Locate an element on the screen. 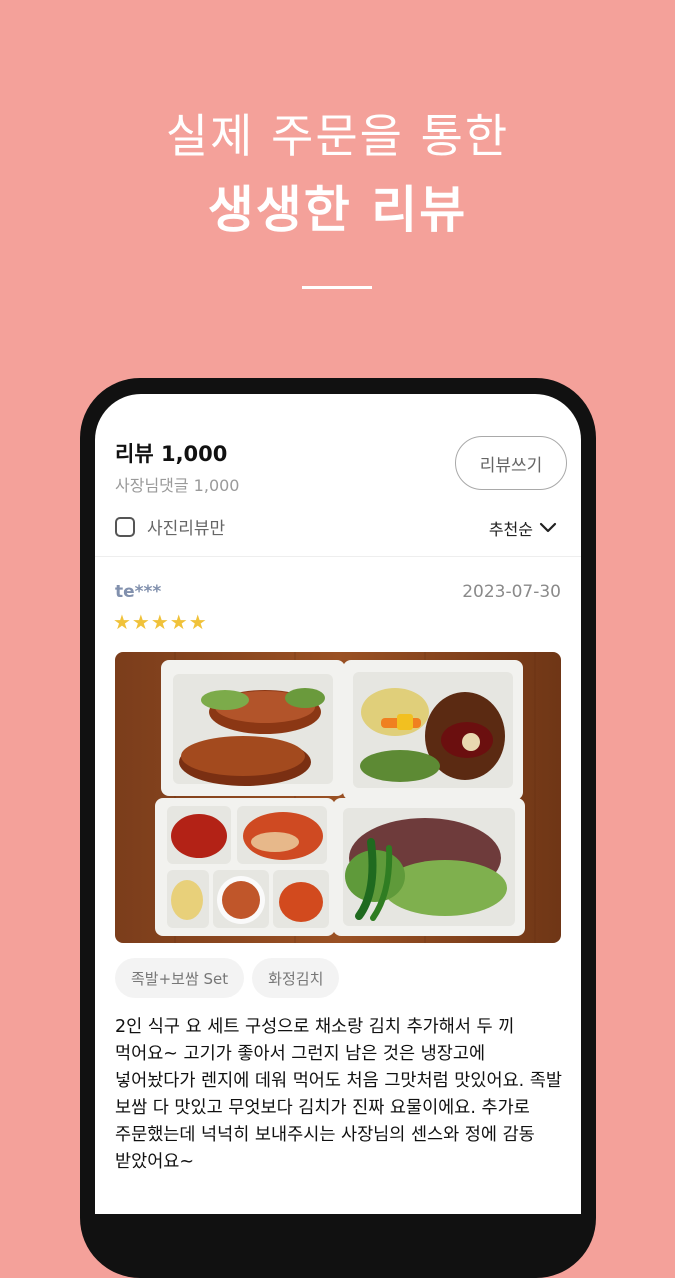 This screenshot has height=1278, width=675. sort-dropdown: 추천순 is located at coordinates (523, 528).